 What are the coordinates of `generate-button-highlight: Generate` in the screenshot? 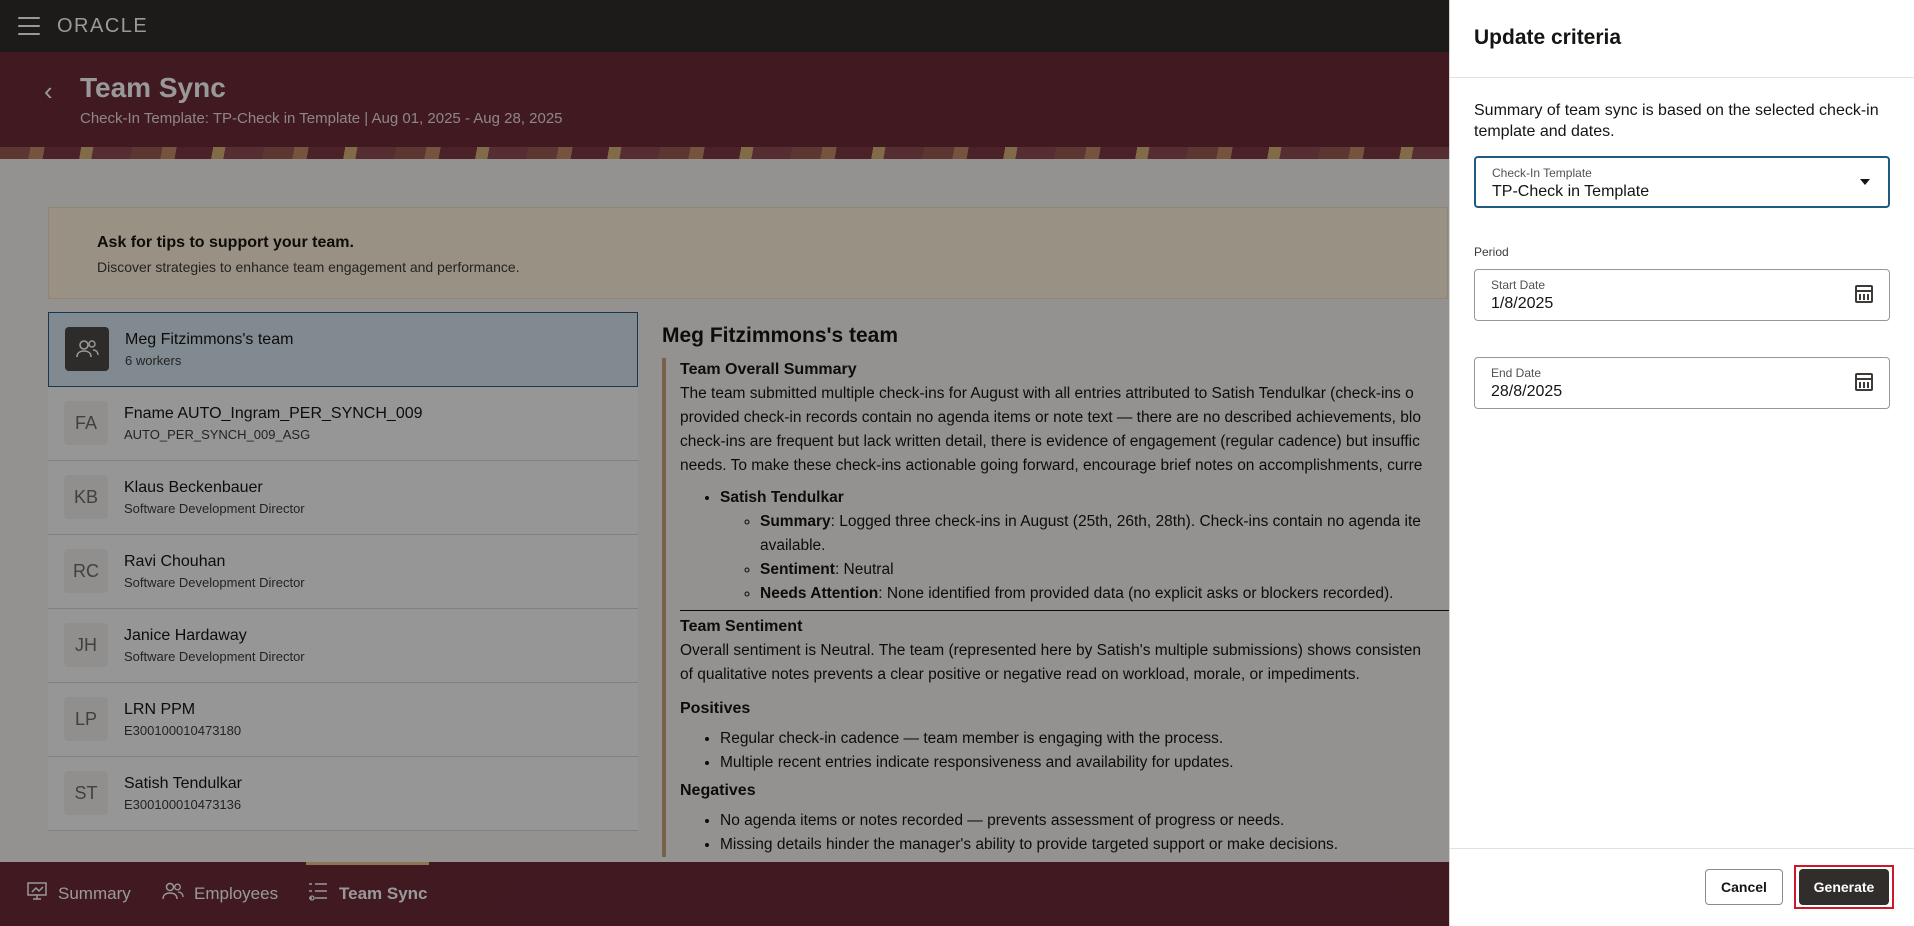 It's located at (1844, 887).